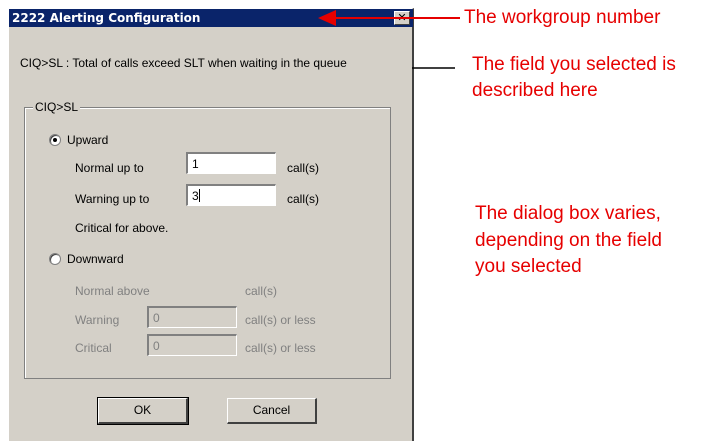 The height and width of the screenshot is (441, 722). I want to click on varies-annotation-line2: depending on the field, so click(568, 240).